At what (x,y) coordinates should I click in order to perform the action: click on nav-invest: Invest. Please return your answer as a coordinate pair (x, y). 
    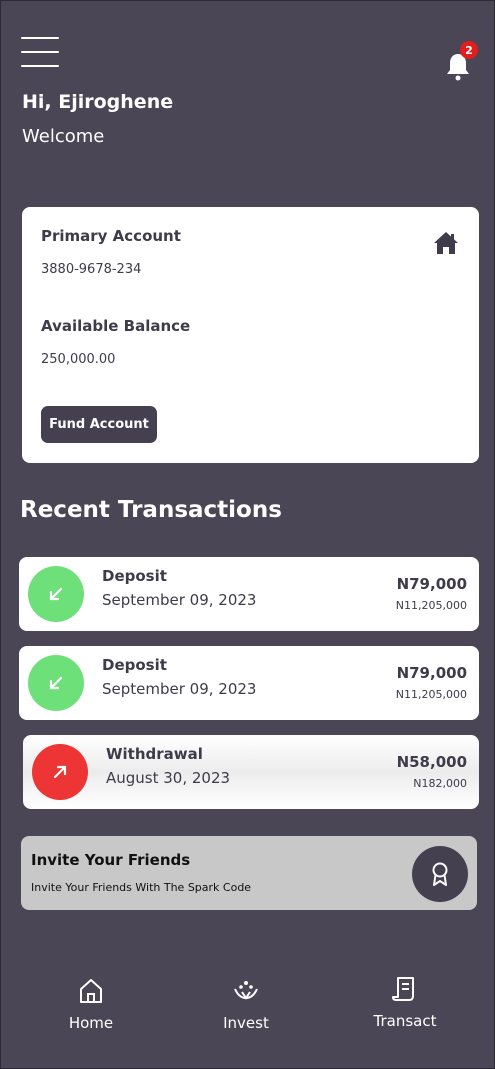
    Looking at the image, I should click on (246, 1004).